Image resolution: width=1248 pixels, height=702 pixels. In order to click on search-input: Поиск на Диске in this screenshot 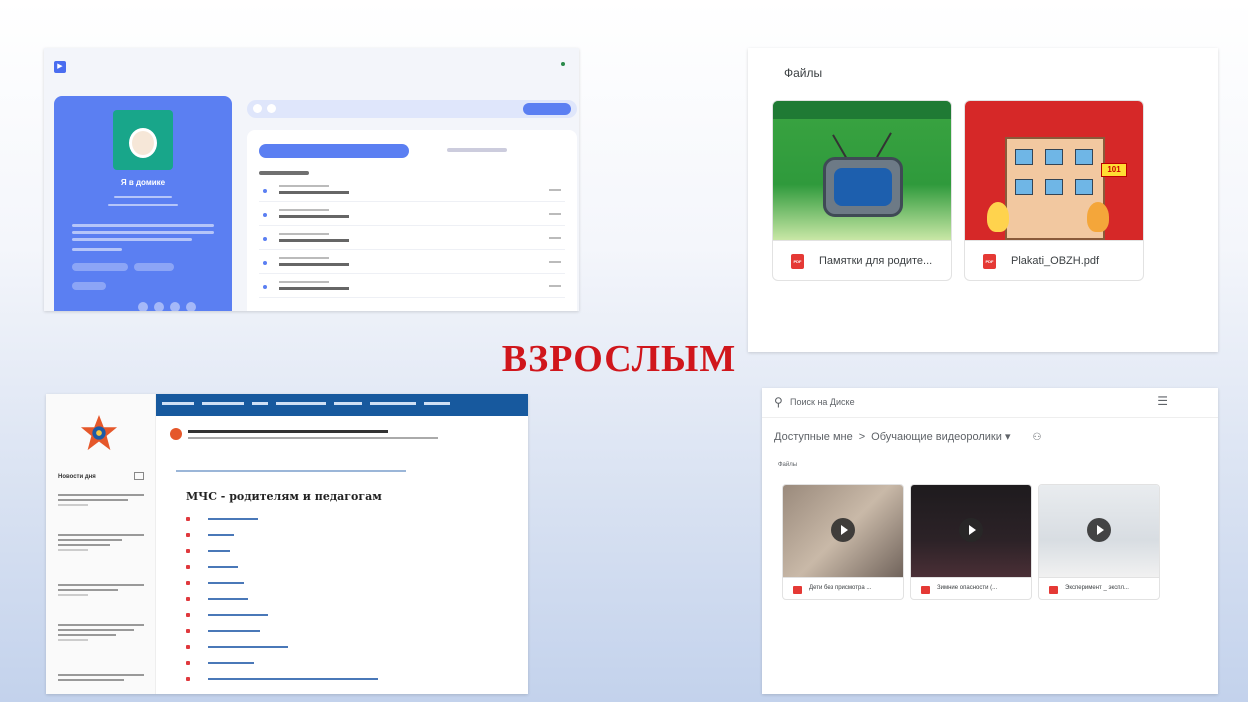, I will do `click(822, 402)`.